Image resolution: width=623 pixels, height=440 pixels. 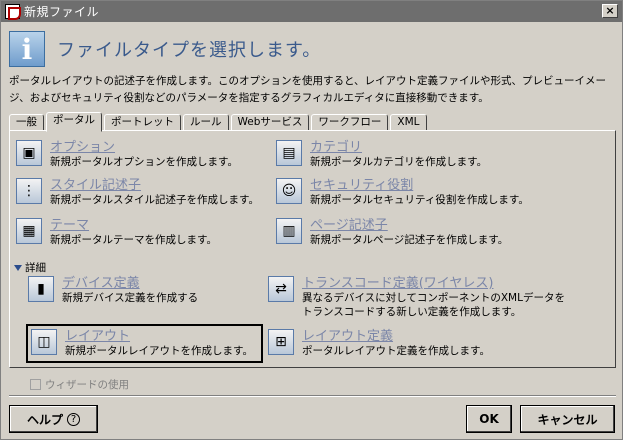 I want to click on item-page-descriptor-label: ページ記述子, so click(x=349, y=225).